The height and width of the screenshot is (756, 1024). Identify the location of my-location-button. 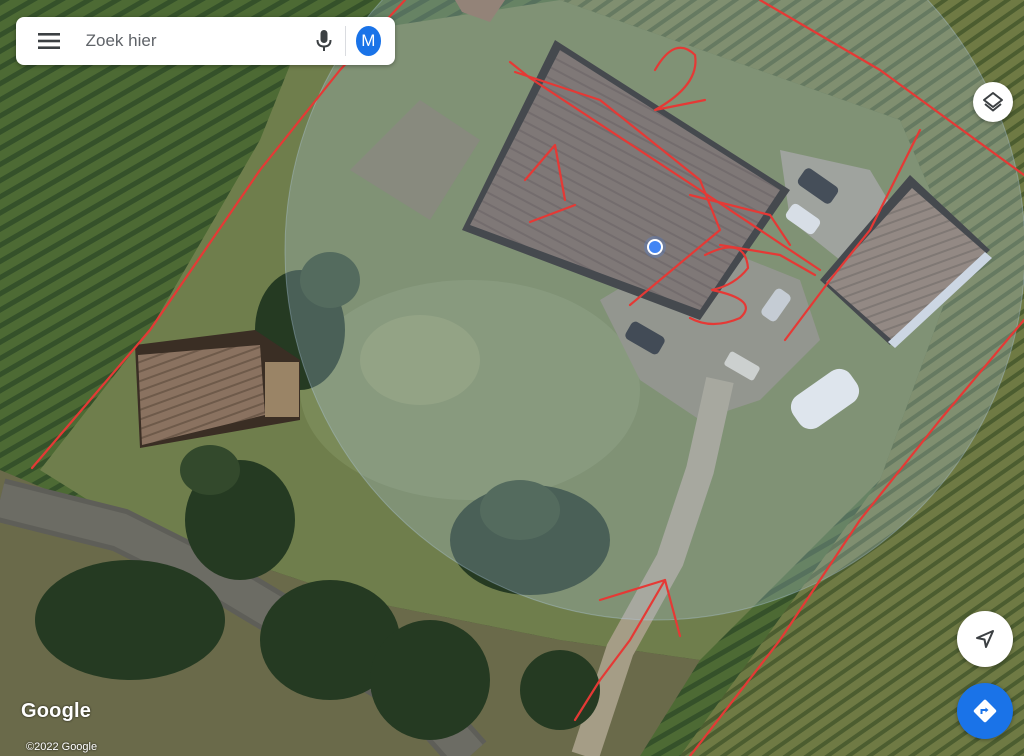
(985, 639).